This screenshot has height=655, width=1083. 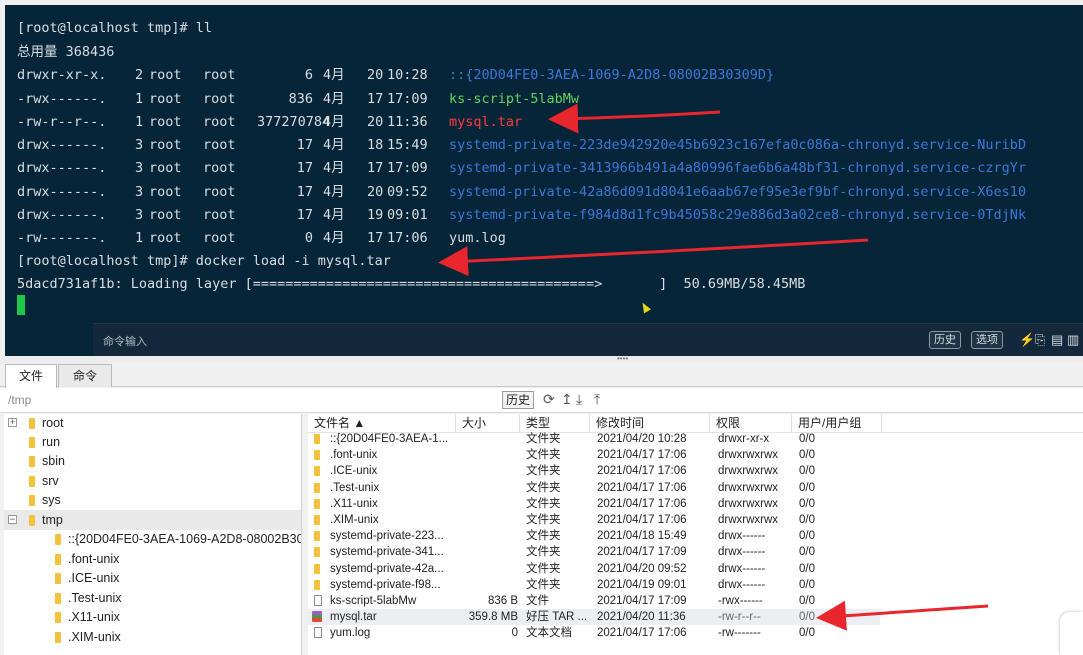 I want to click on file-permissions: drwxr-xr-x, so click(x=744, y=439).